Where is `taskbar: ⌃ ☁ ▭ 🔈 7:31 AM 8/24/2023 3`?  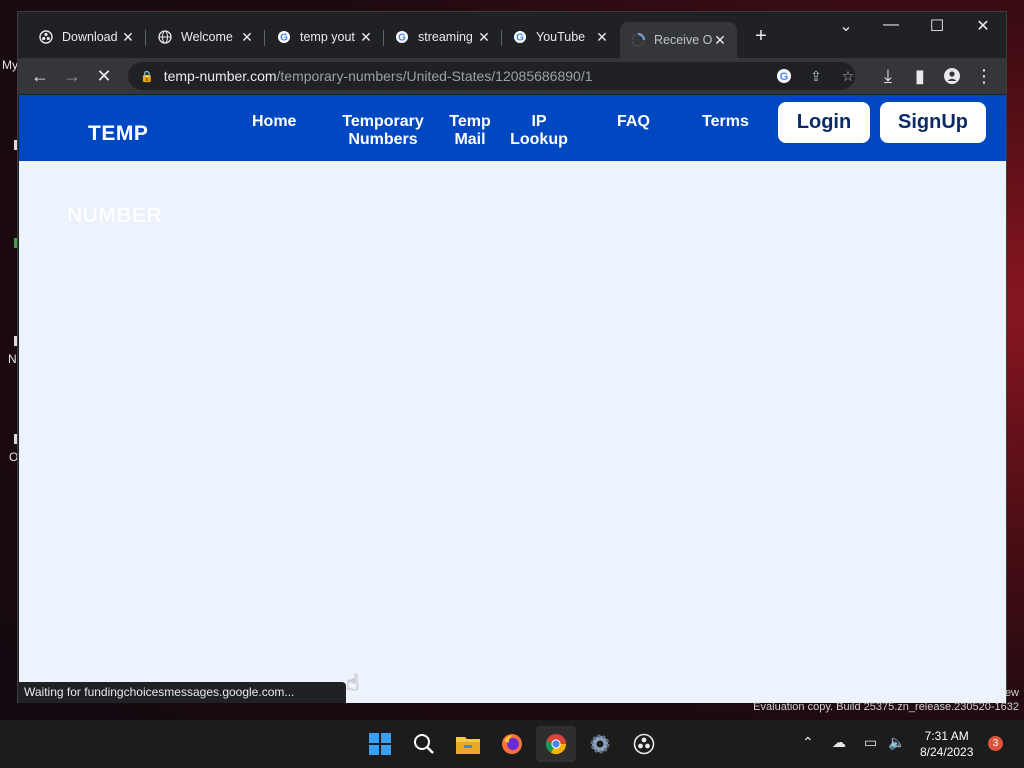
taskbar: ⌃ ☁ ▭ 🔈 7:31 AM 8/24/2023 3 is located at coordinates (512, 744).